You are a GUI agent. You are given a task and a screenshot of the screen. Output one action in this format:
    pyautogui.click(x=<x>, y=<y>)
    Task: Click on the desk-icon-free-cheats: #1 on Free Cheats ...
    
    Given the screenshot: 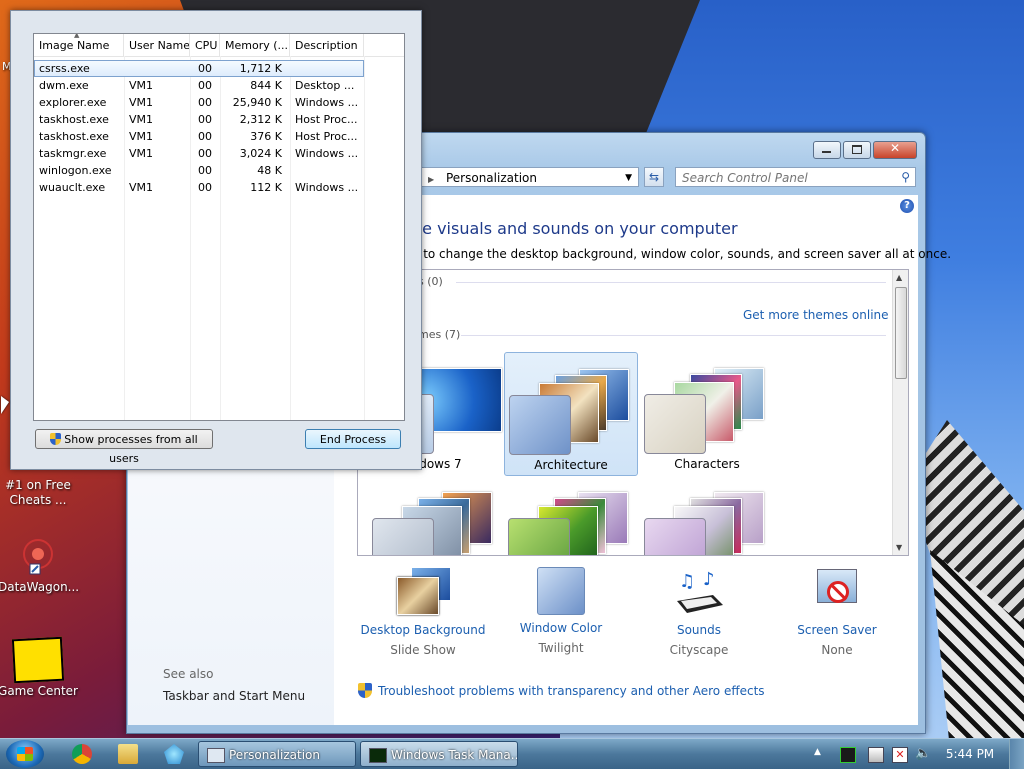 What is the action you would take?
    pyautogui.click(x=39, y=493)
    